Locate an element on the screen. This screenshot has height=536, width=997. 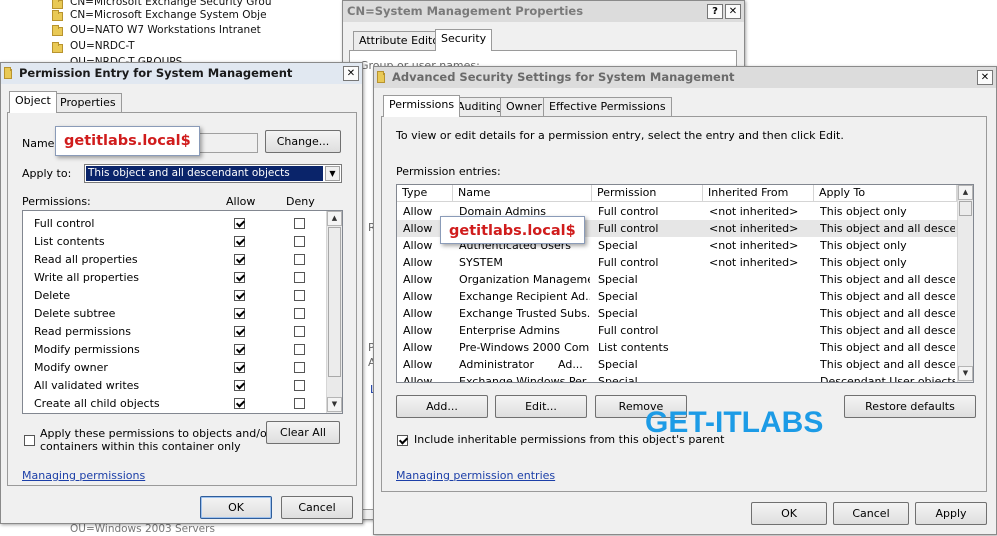
apply-to-select: This object and all descendant objects ▼ is located at coordinates (213, 173).